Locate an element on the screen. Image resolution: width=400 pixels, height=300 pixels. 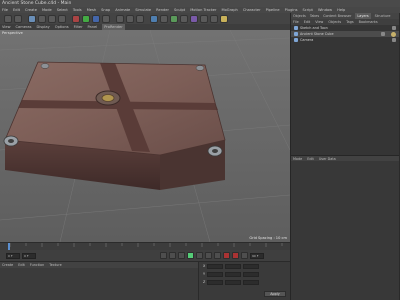
previous-frame-icon is located at coordinates (181, 255).